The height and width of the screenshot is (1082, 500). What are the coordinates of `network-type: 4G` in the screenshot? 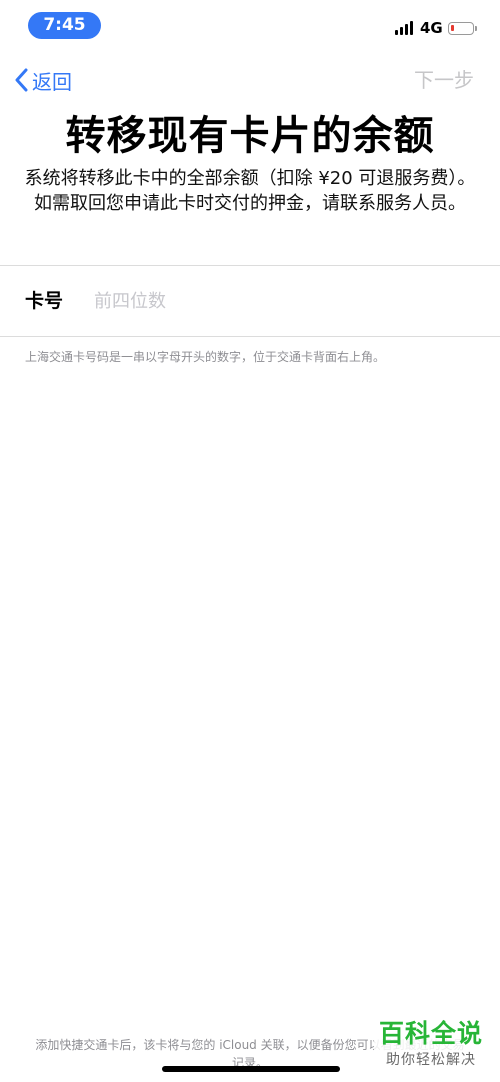 It's located at (431, 28).